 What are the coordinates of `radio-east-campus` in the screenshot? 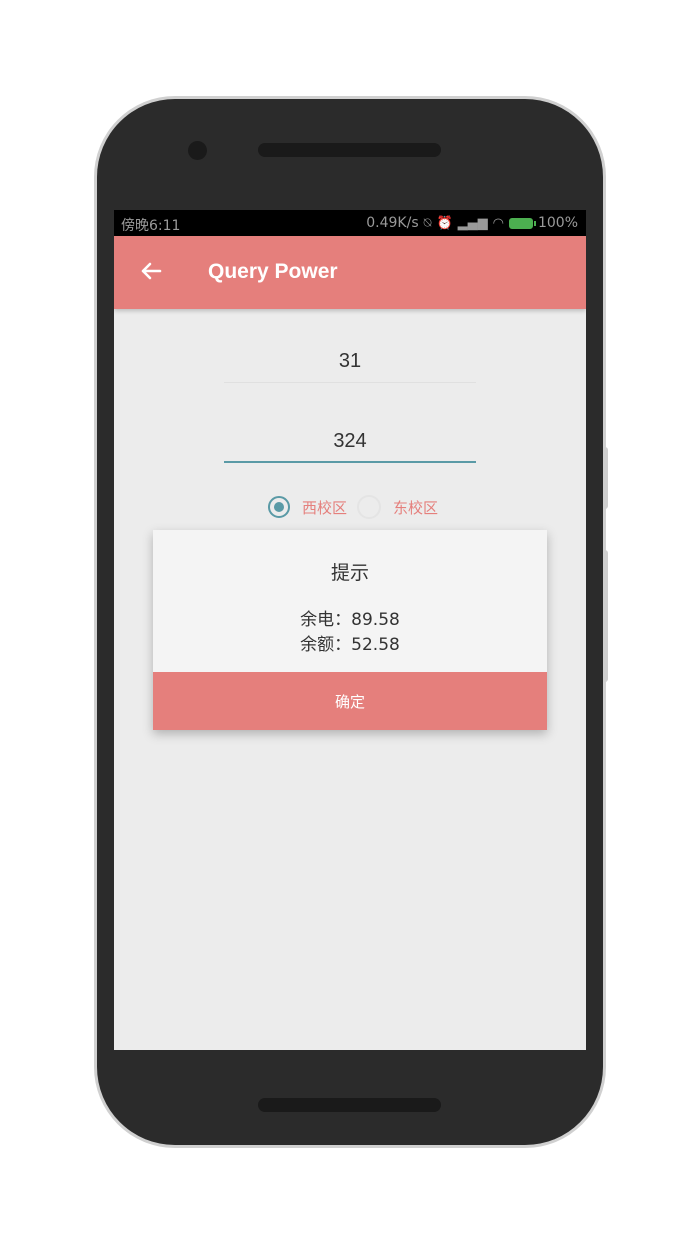 It's located at (369, 507).